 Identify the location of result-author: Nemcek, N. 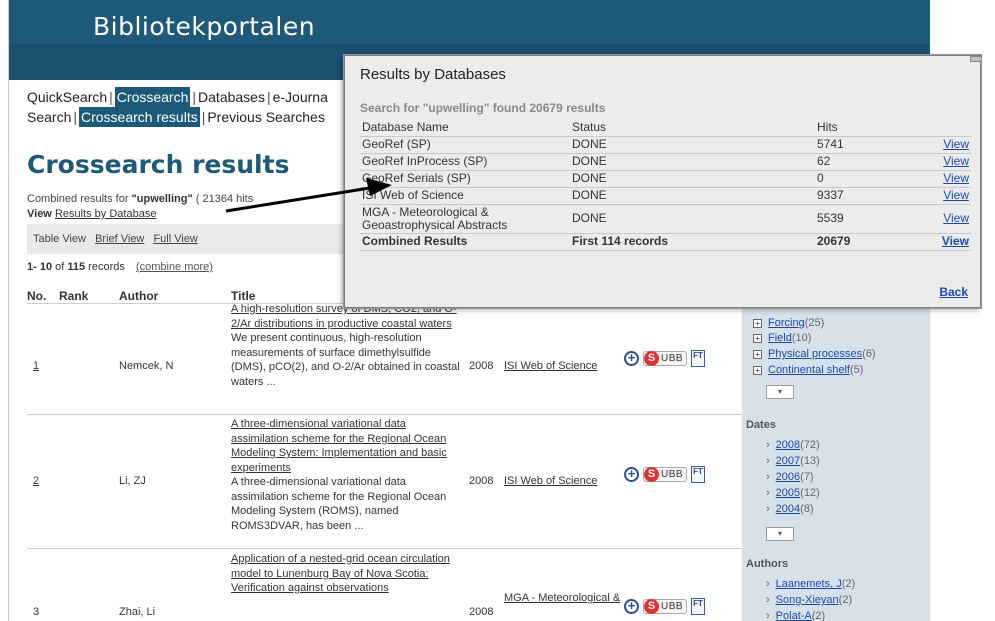
(146, 366).